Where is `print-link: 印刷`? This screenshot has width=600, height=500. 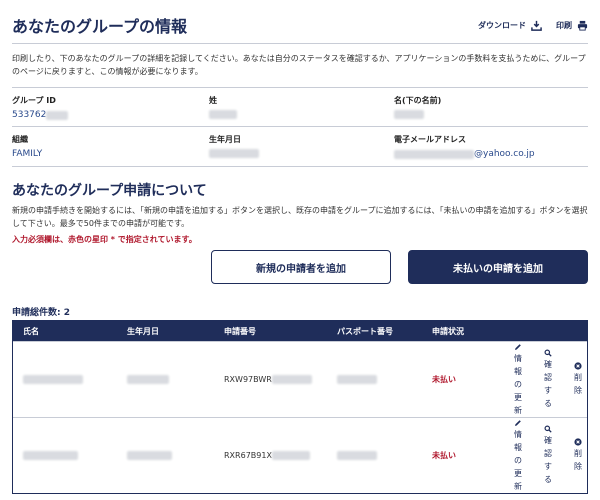 print-link: 印刷 is located at coordinates (572, 25).